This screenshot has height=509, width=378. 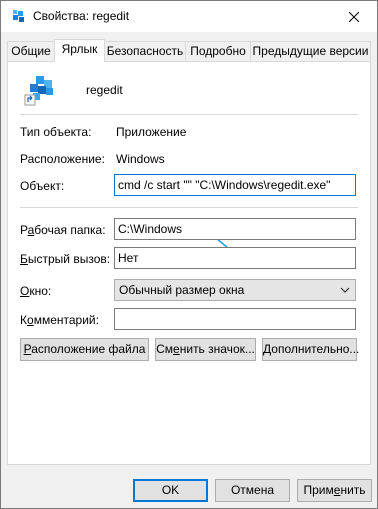 What do you see at coordinates (31, 51) in the screenshot?
I see `tab-general: Общие` at bounding box center [31, 51].